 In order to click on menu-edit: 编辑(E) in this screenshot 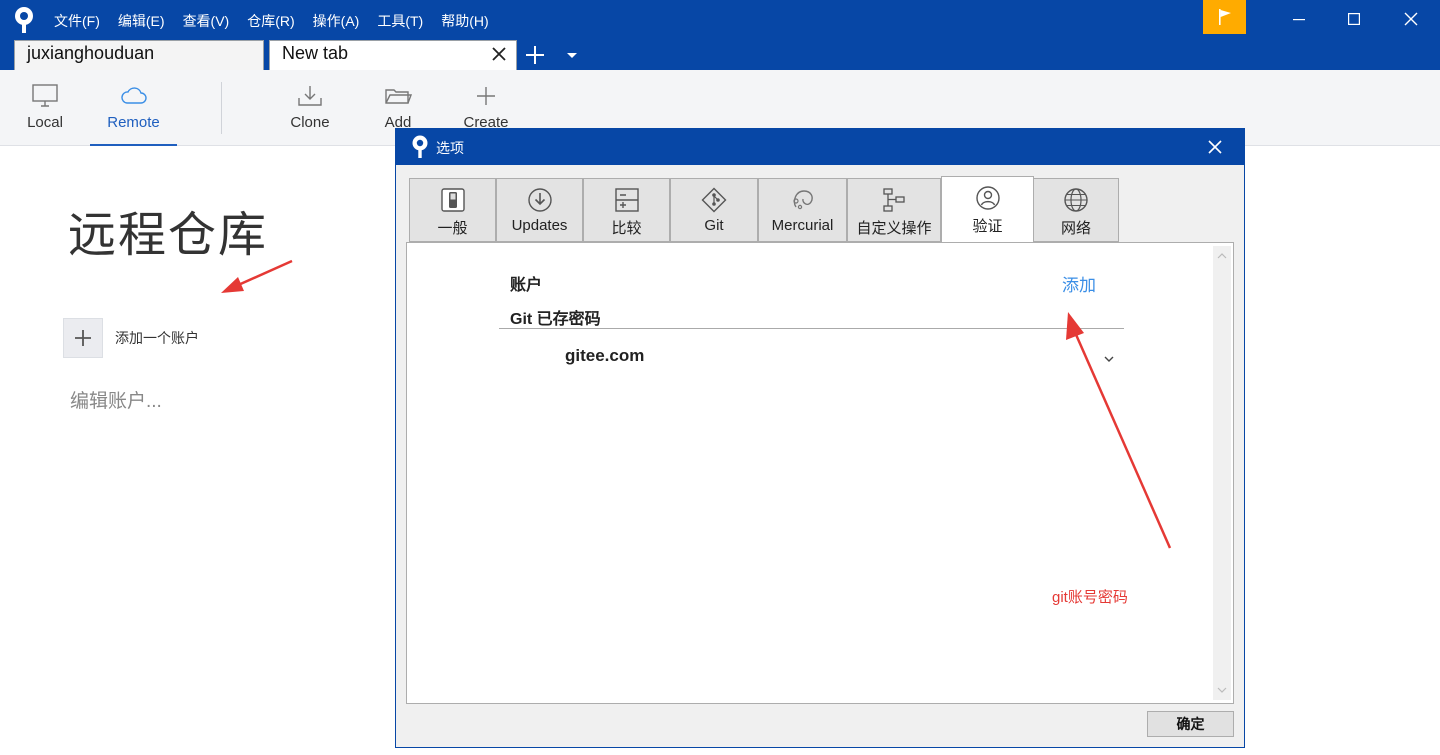, I will do `click(141, 21)`.